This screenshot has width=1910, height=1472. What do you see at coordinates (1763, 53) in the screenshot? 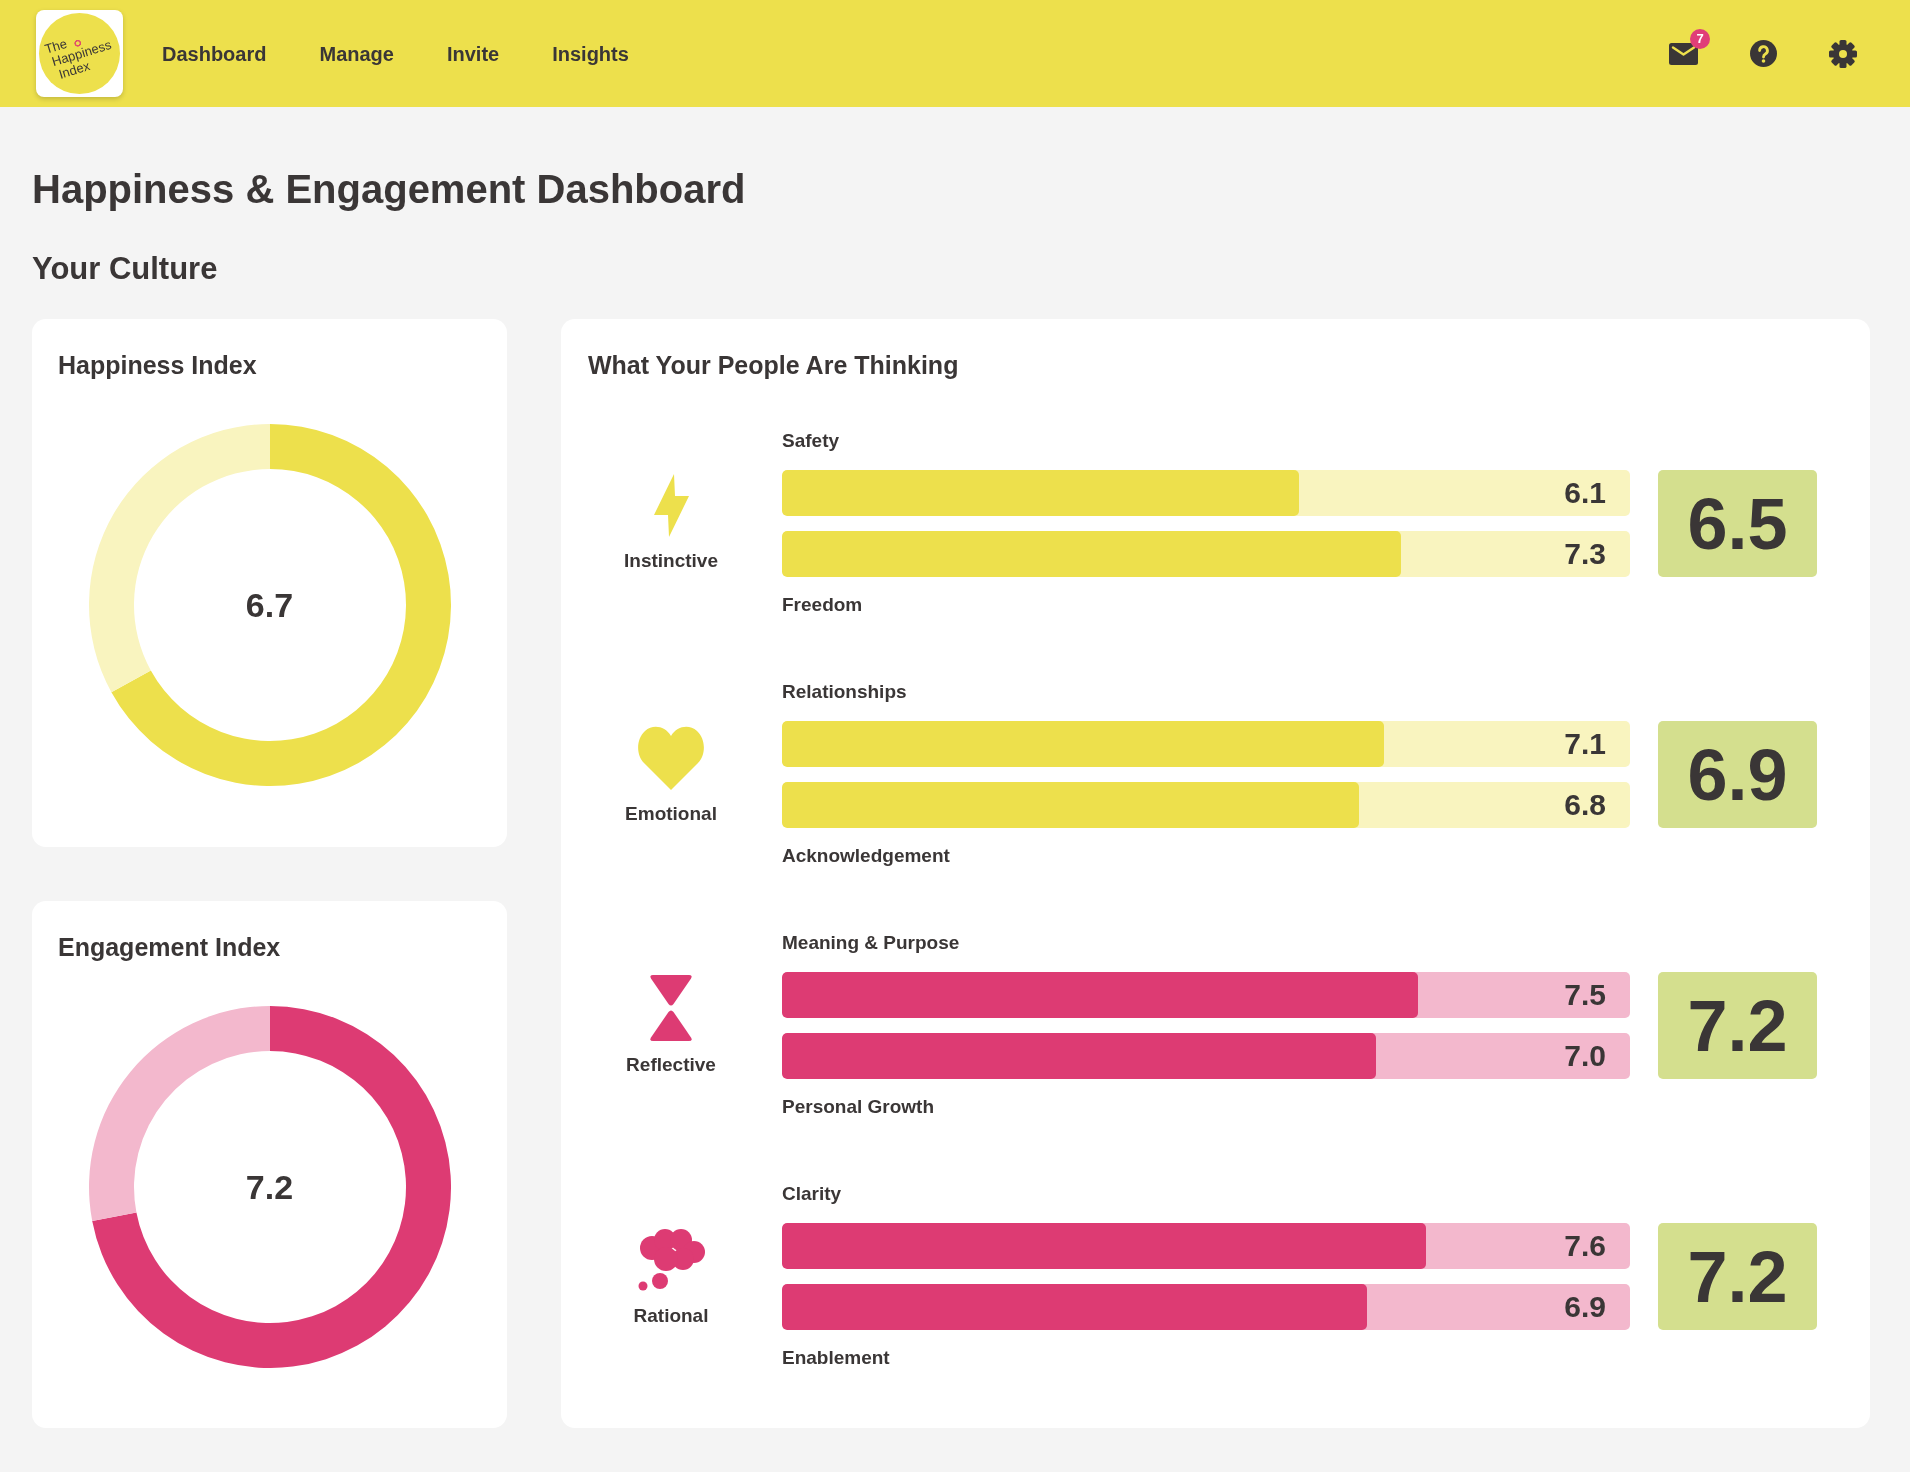
I see `help-icon` at bounding box center [1763, 53].